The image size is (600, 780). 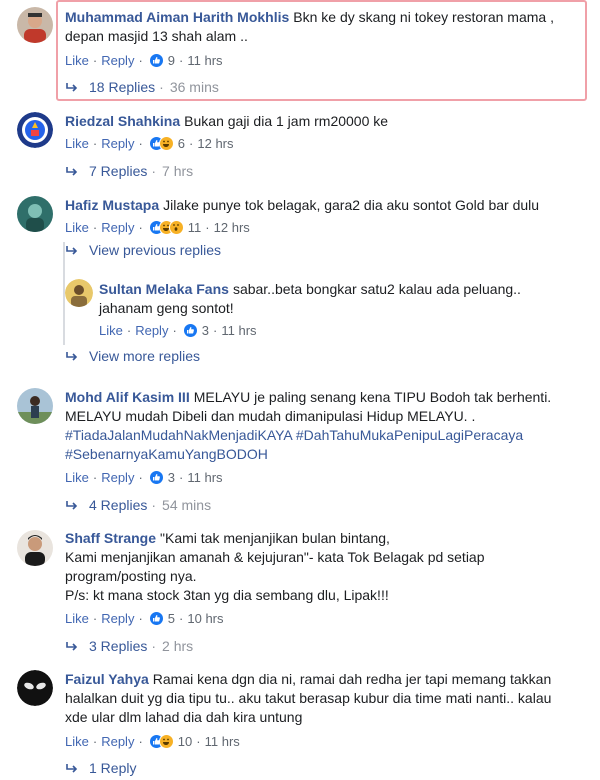 What do you see at coordinates (155, 250) in the screenshot?
I see `view-previous-replies-label: View previous replies` at bounding box center [155, 250].